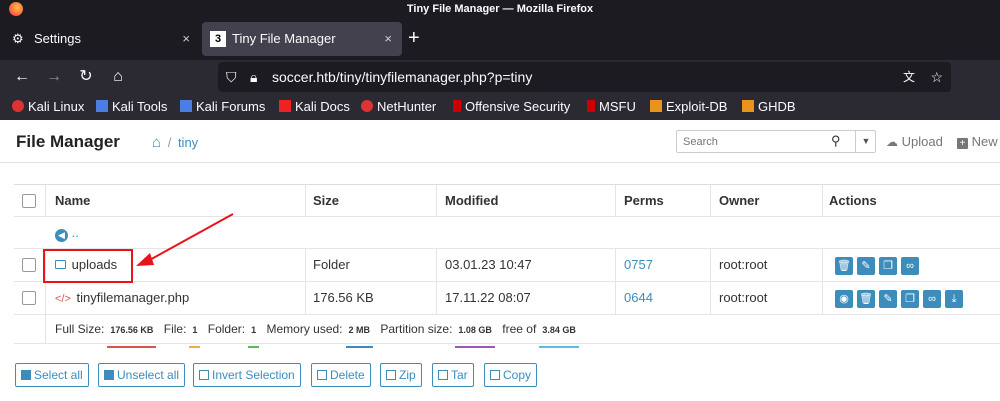 Image resolution: width=1000 pixels, height=401 pixels. What do you see at coordinates (285, 106) in the screenshot?
I see `kali-docs-icon` at bounding box center [285, 106].